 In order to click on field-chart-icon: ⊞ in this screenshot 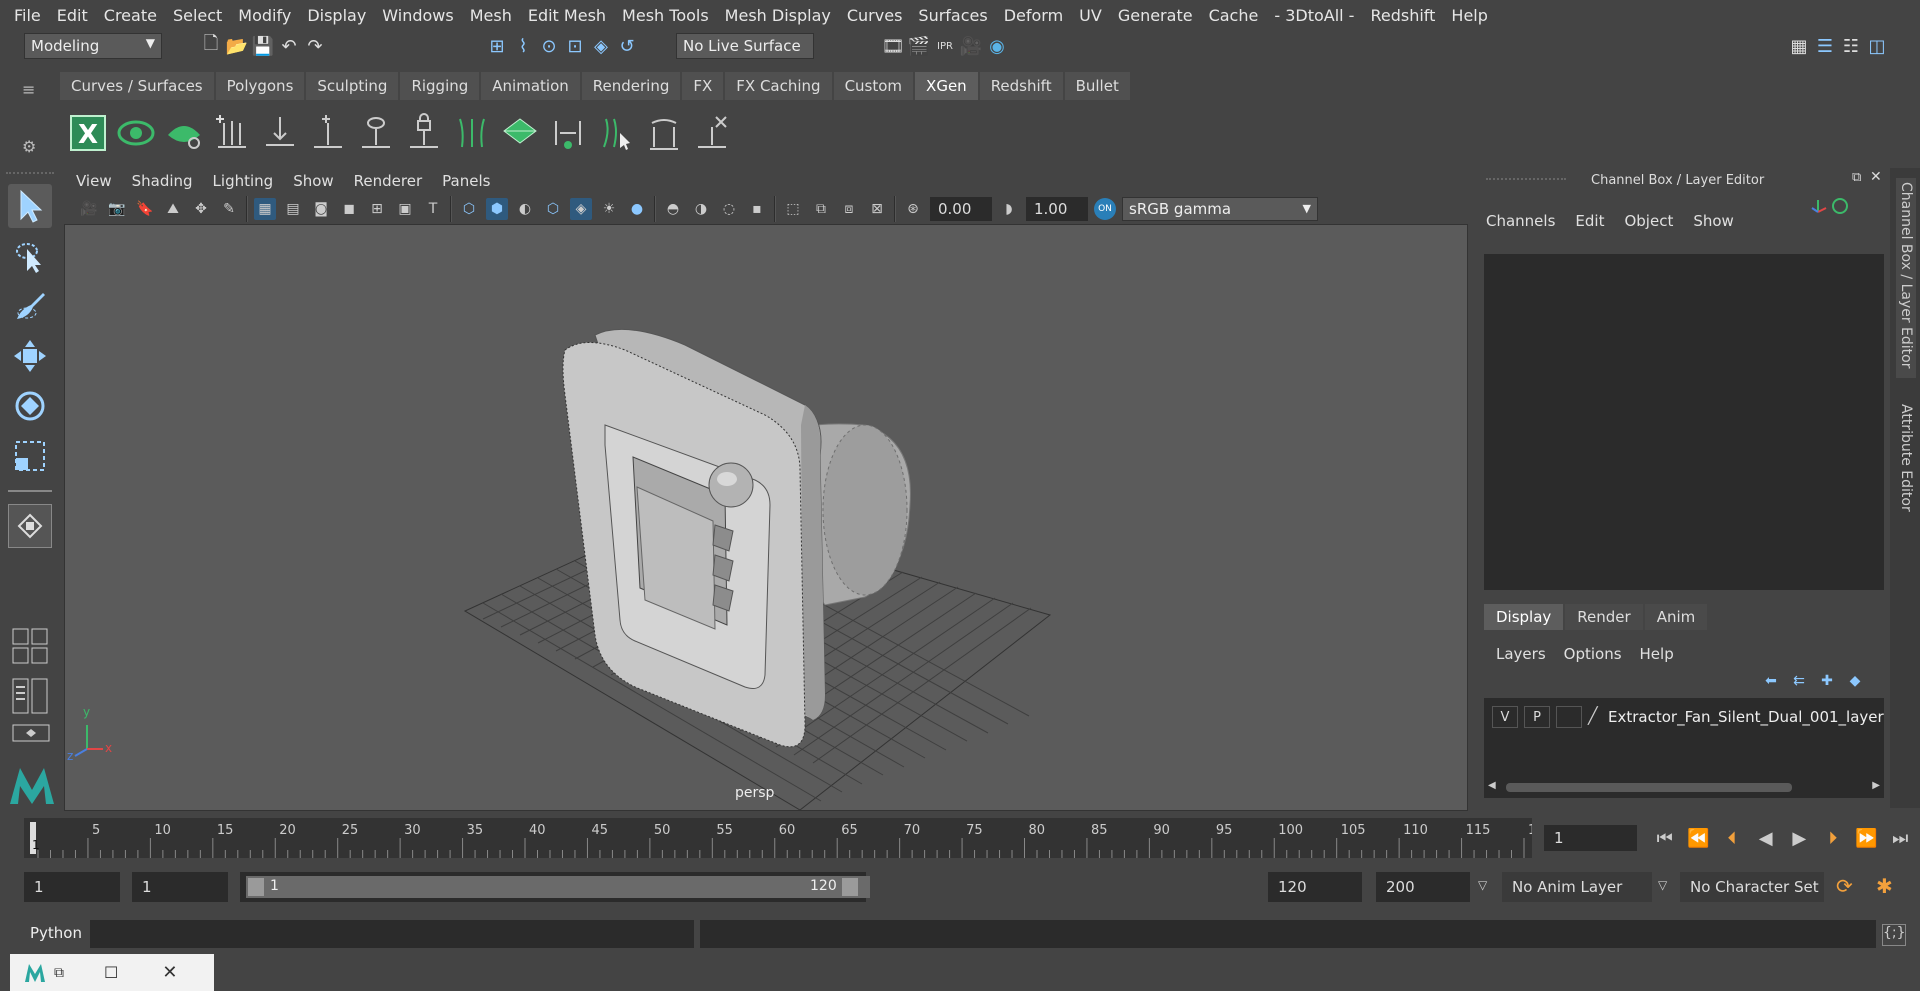, I will do `click(377, 209)`.